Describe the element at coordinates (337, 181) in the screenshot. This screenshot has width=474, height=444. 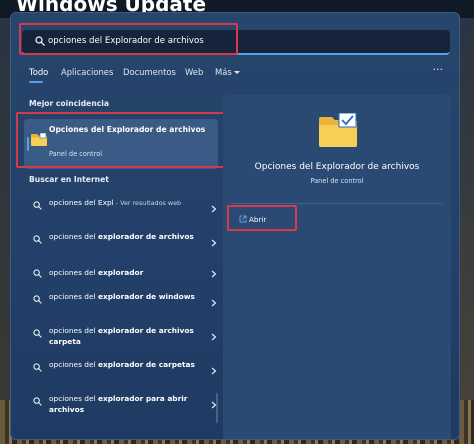
I see `preview-subtitle: Panel de control` at that location.